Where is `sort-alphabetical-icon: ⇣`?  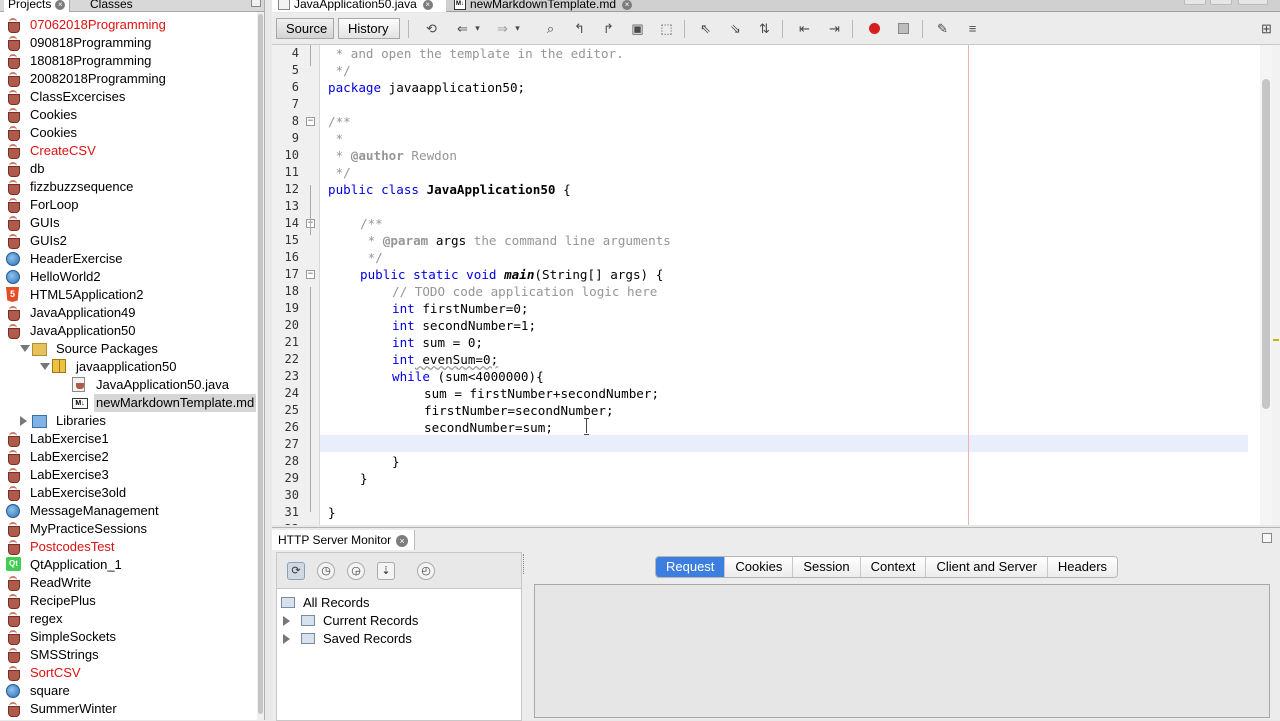 sort-alphabetical-icon: ⇣ is located at coordinates (386, 571).